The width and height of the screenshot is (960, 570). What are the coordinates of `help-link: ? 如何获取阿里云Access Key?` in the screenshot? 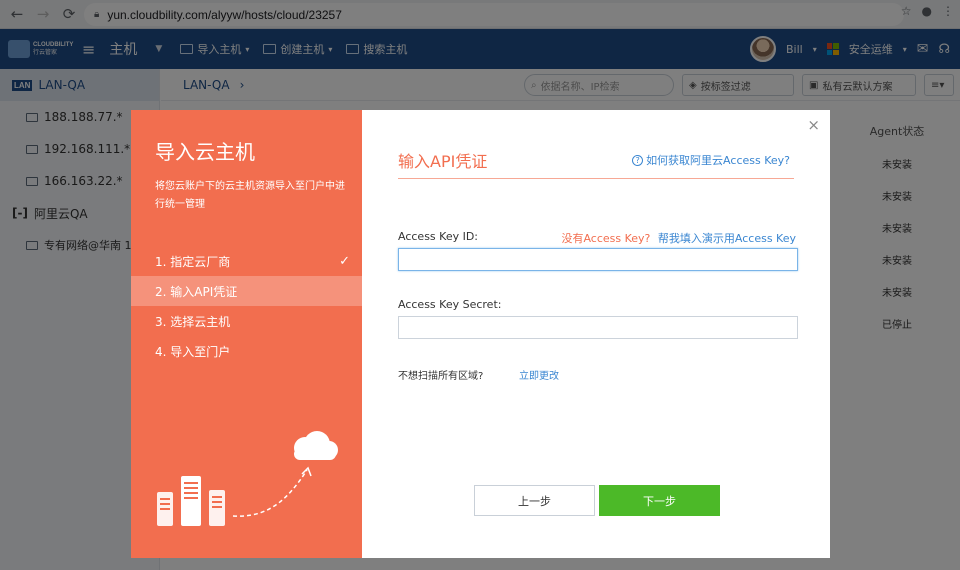 It's located at (711, 160).